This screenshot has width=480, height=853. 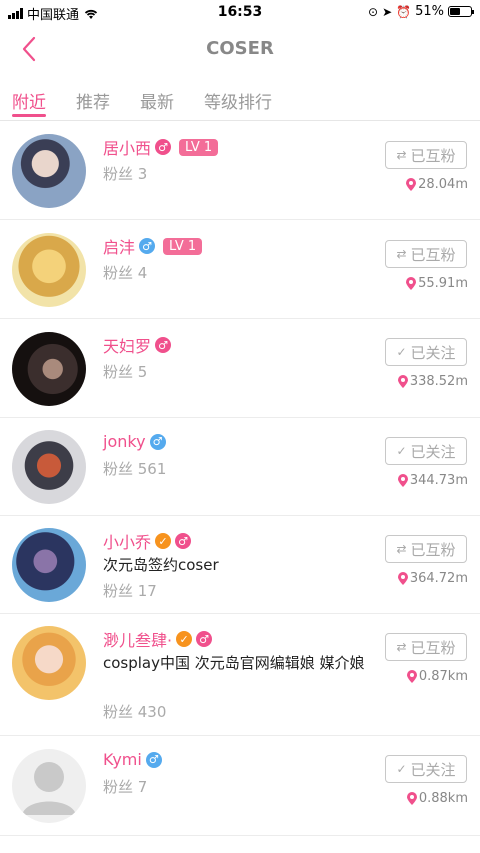 I want to click on user-row: 小小乔 ✓ ♂ 次元岛签约coser 粉丝 17 ⇄ 已互粉 364.72m, so click(x=240, y=565).